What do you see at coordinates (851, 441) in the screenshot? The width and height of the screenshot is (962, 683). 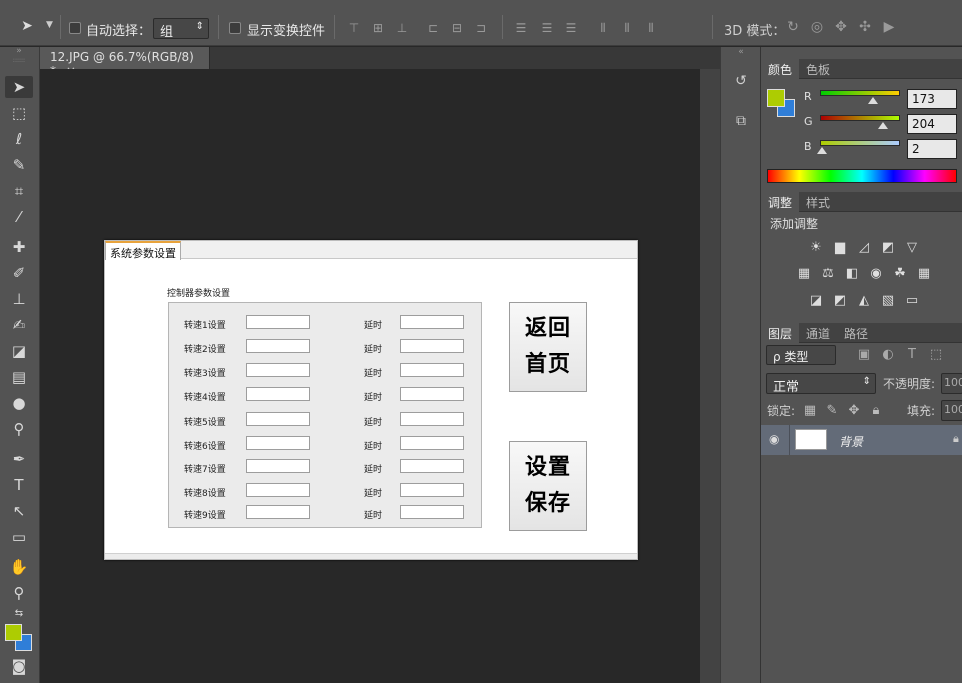 I see `layer-name: 背景` at bounding box center [851, 441].